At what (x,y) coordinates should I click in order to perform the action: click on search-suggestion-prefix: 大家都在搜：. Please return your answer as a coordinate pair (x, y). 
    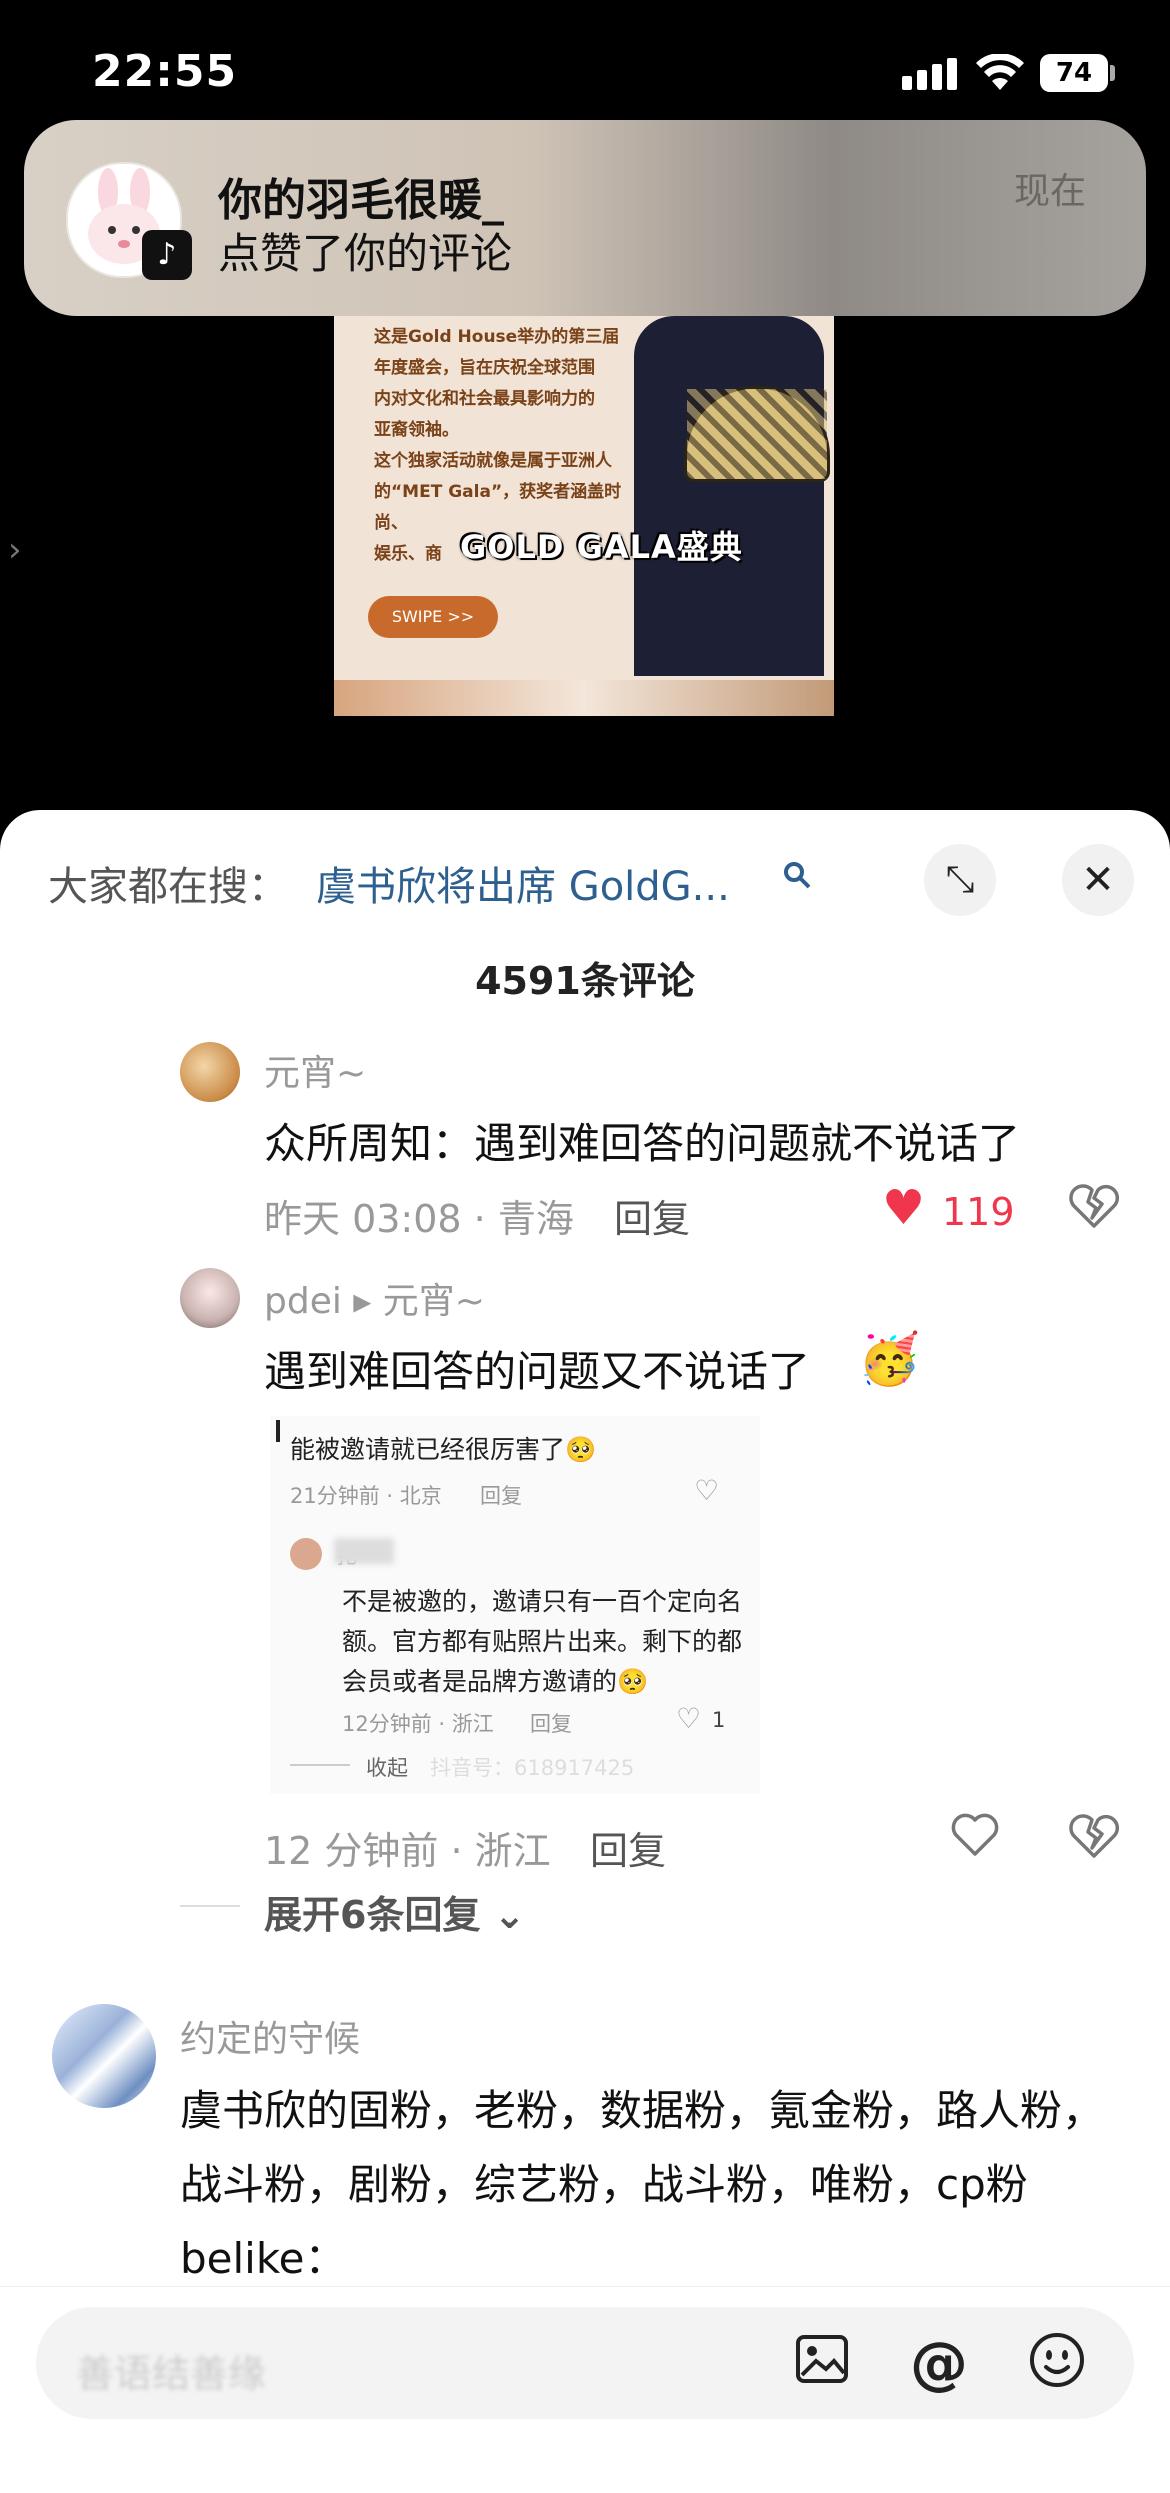
    Looking at the image, I should click on (168, 887).